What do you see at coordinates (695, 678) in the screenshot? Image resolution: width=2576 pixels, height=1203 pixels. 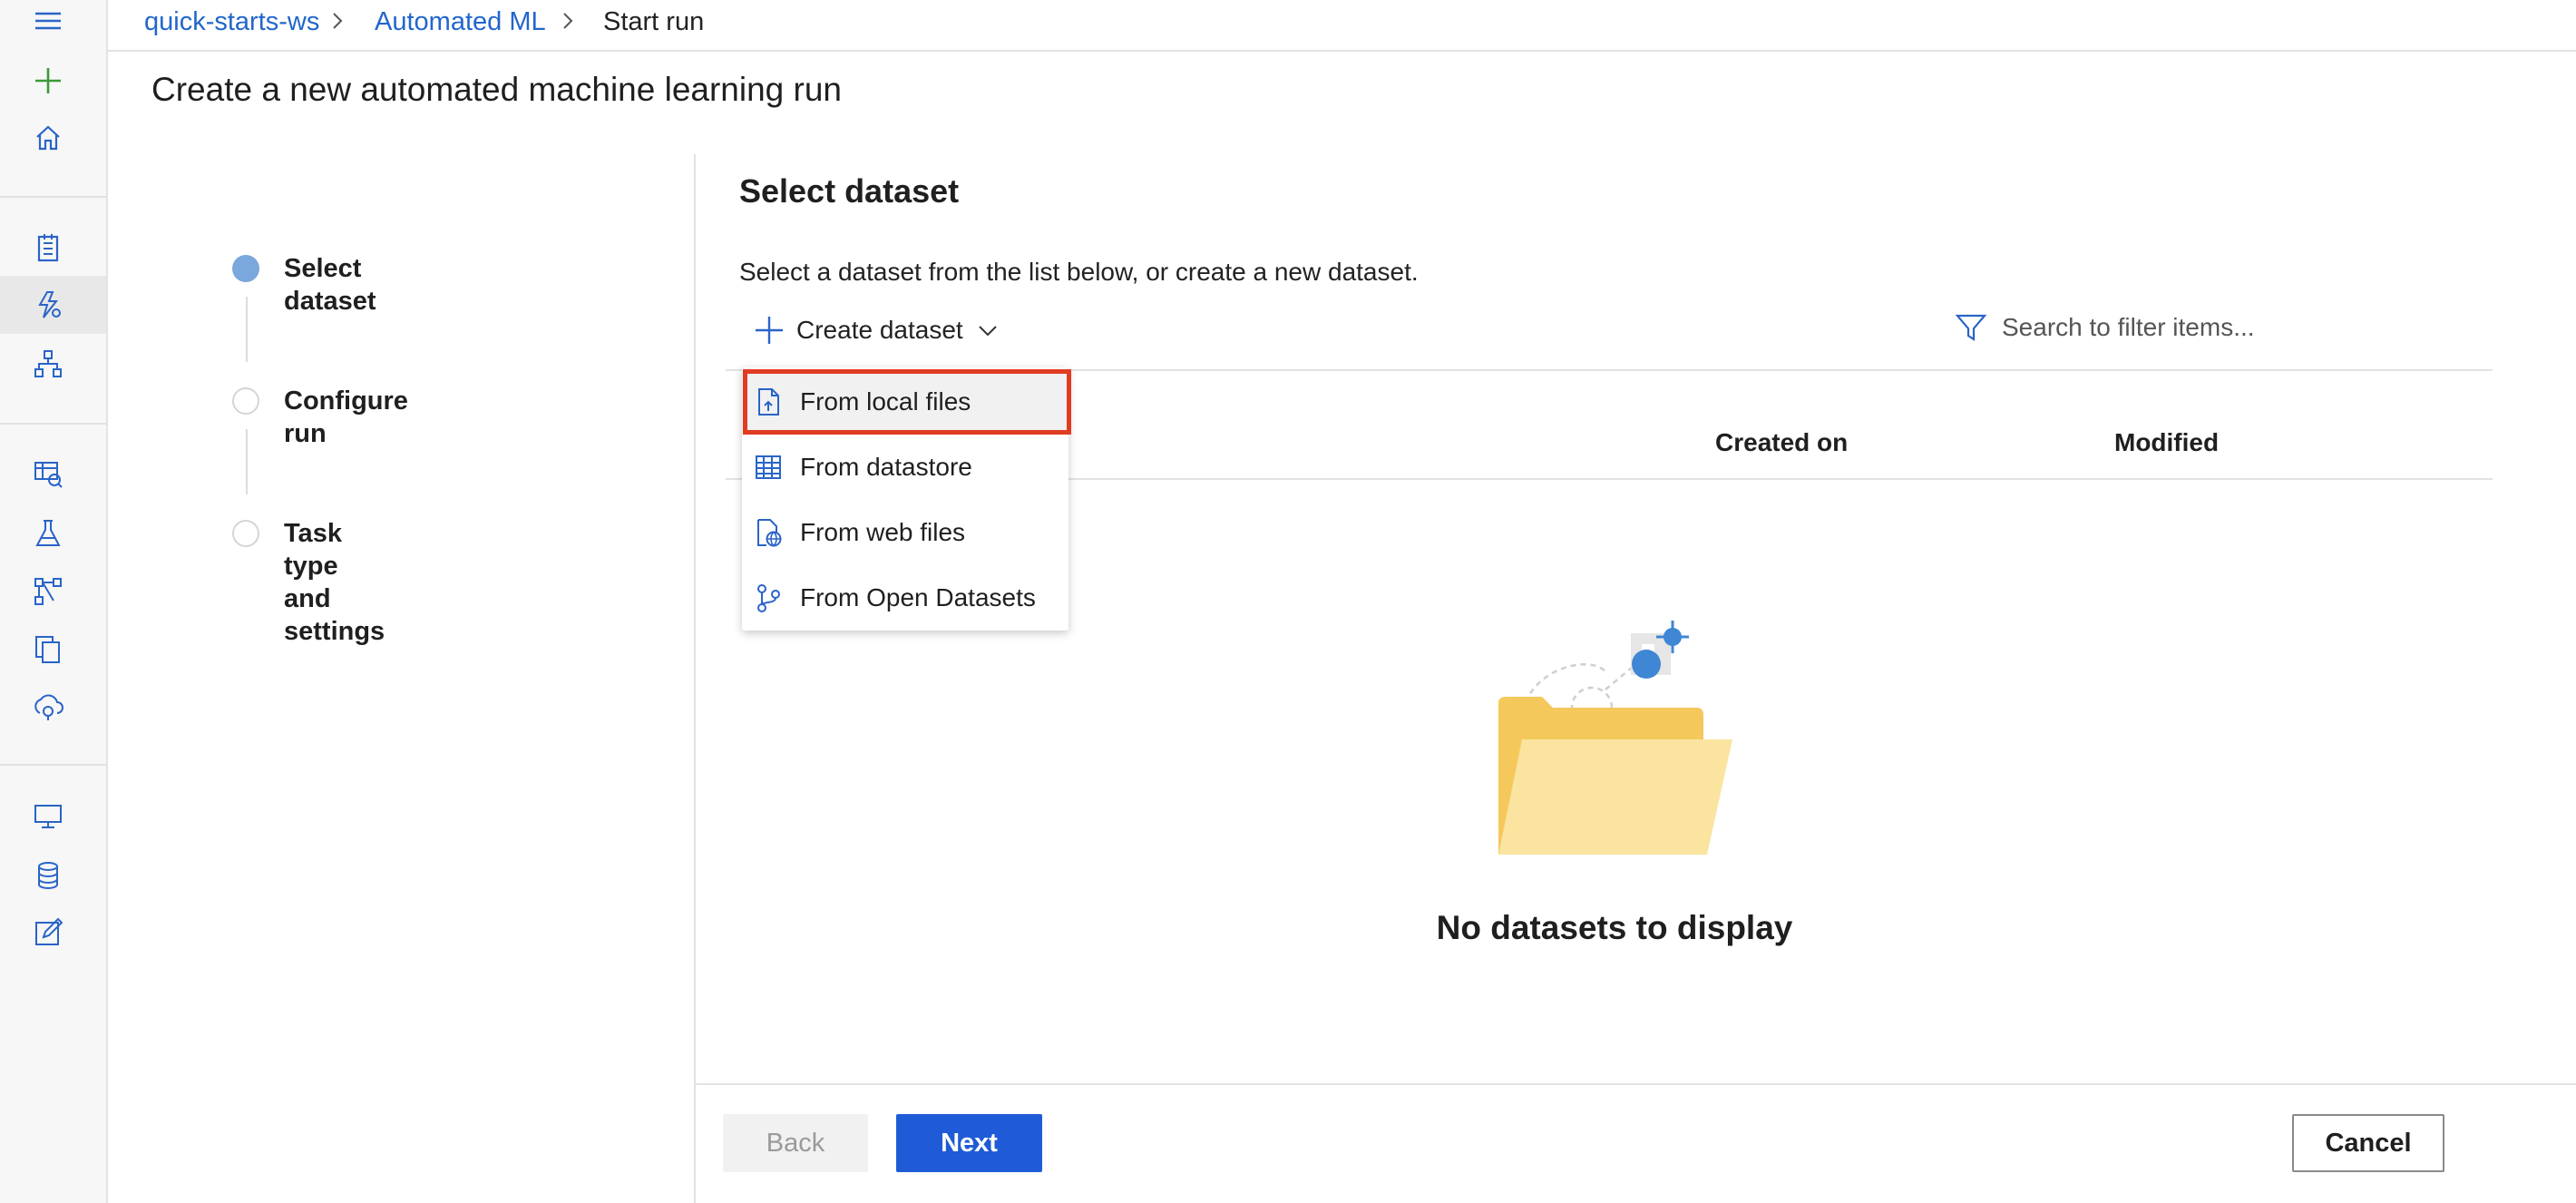 I see `panel-divider` at bounding box center [695, 678].